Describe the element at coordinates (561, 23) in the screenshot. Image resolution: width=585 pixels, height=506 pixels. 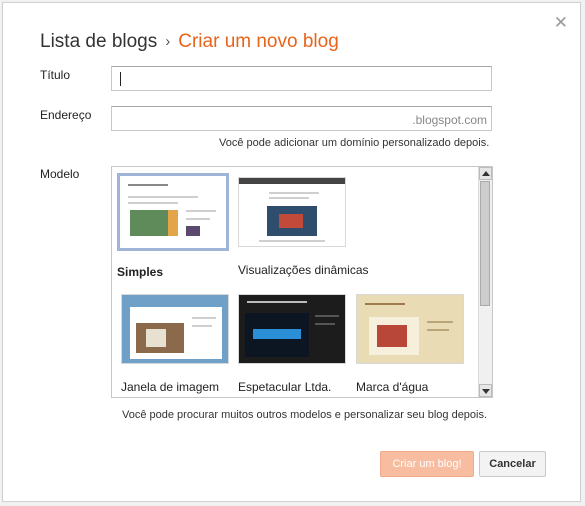
I see `close-icon: ✕` at that location.